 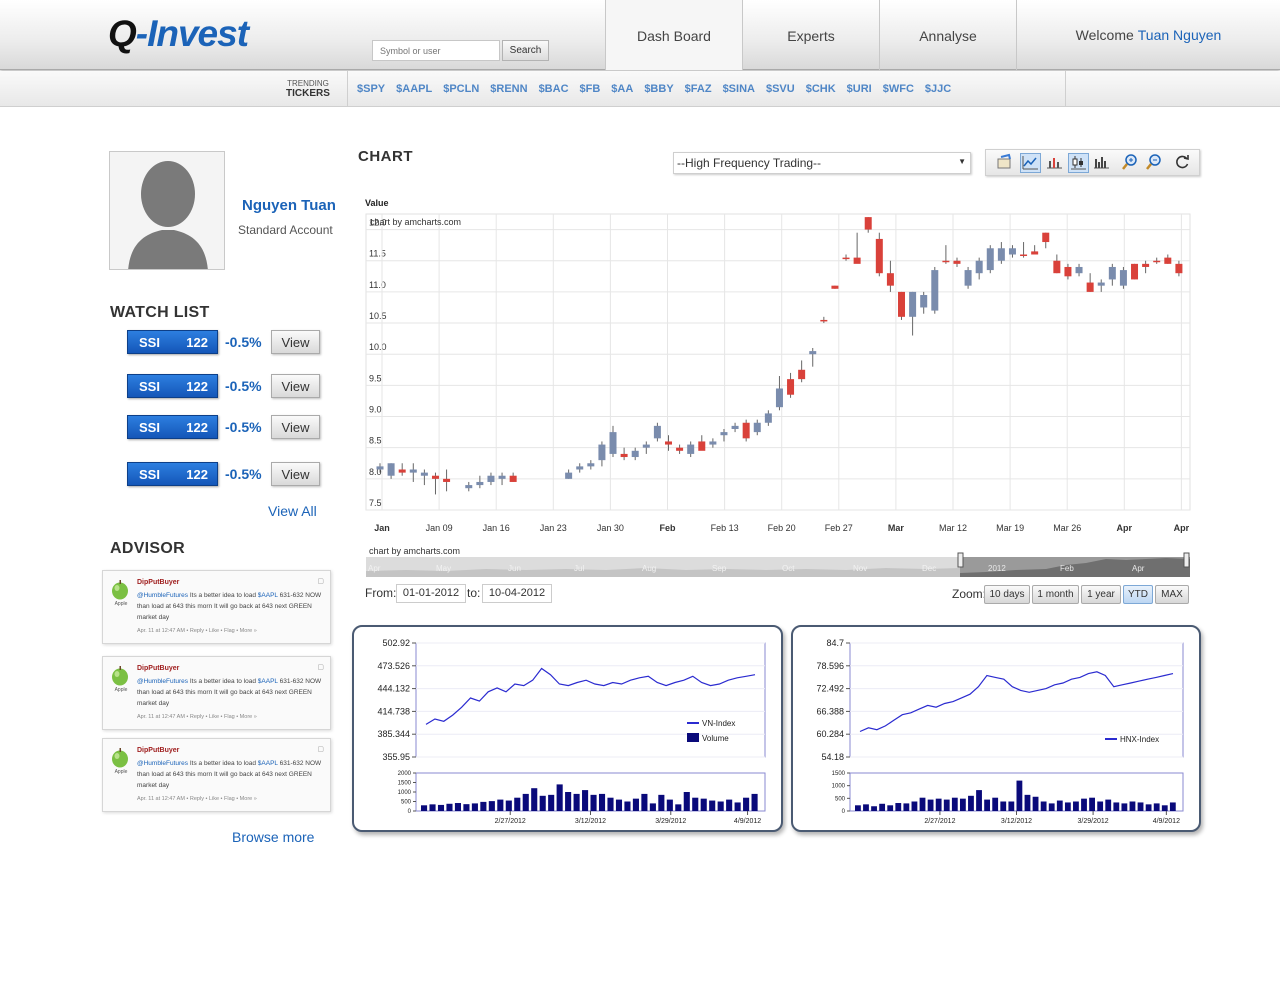 What do you see at coordinates (517, 593) in the screenshot?
I see `to-date-input: 10-04-2012` at bounding box center [517, 593].